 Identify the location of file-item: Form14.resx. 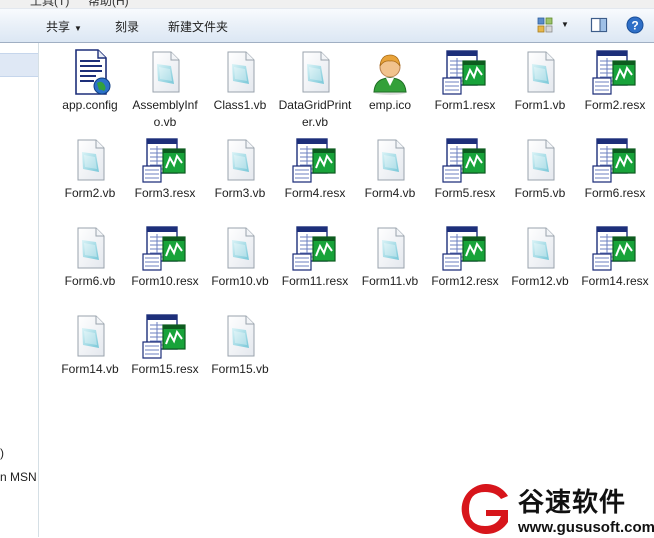
(615, 257).